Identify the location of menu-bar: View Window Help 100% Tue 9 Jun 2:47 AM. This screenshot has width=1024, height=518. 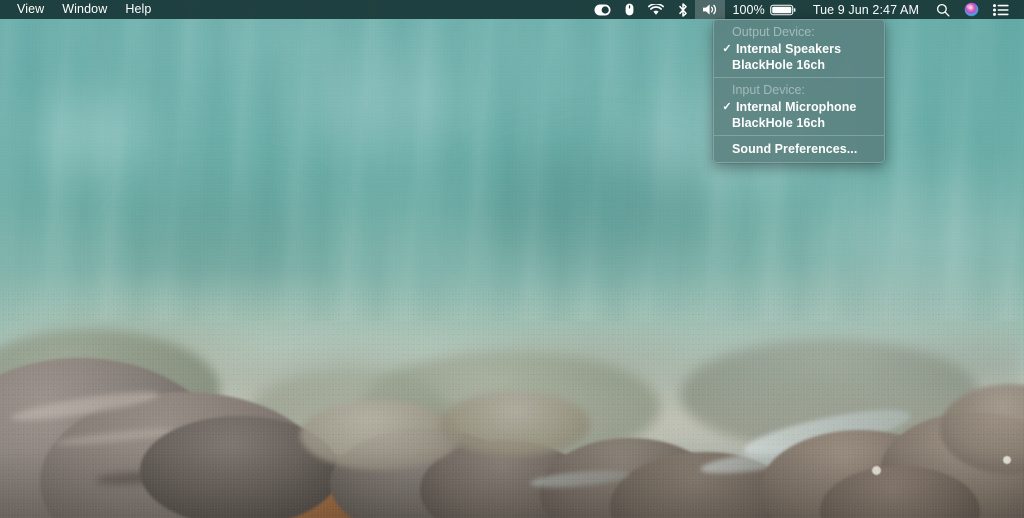
(512, 9).